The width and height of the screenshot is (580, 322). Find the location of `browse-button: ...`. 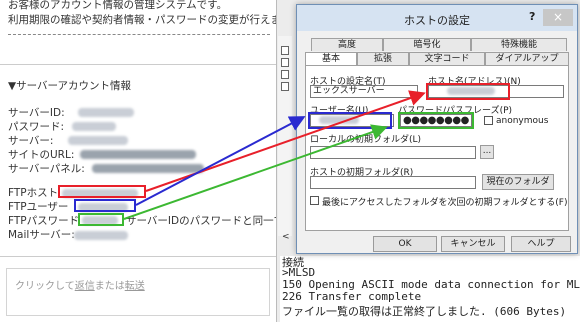

browse-button: ... is located at coordinates (487, 152).